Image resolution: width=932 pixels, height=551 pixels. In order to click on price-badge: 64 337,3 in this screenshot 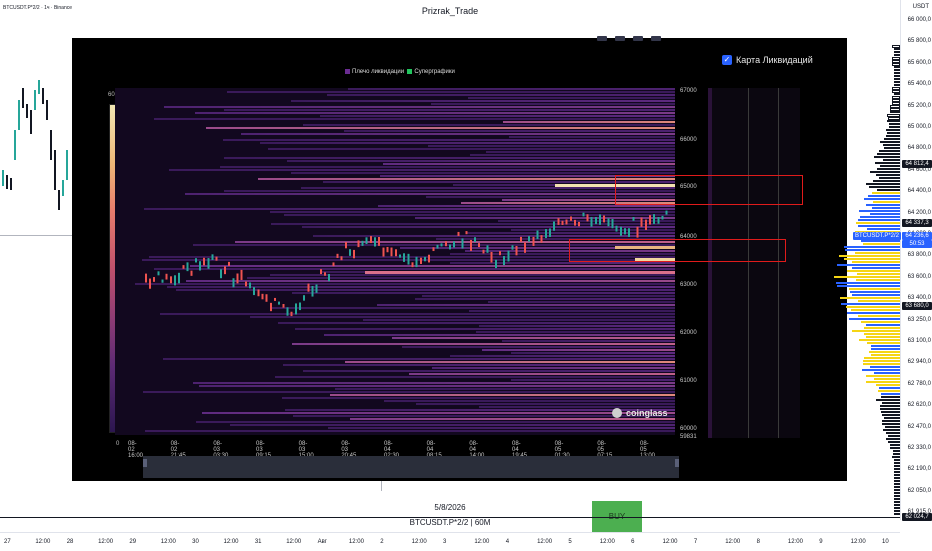, I will do `click(917, 223)`.